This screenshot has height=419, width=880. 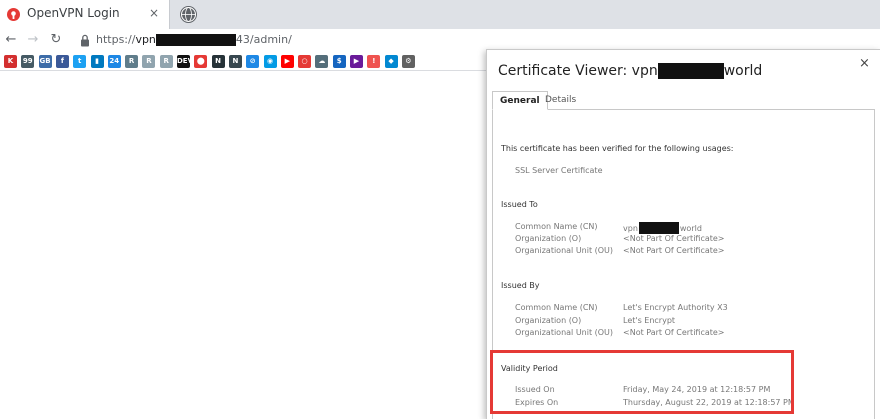 What do you see at coordinates (630, 71) in the screenshot?
I see `dialog-title: Certificate Viewer: vpn world` at bounding box center [630, 71].